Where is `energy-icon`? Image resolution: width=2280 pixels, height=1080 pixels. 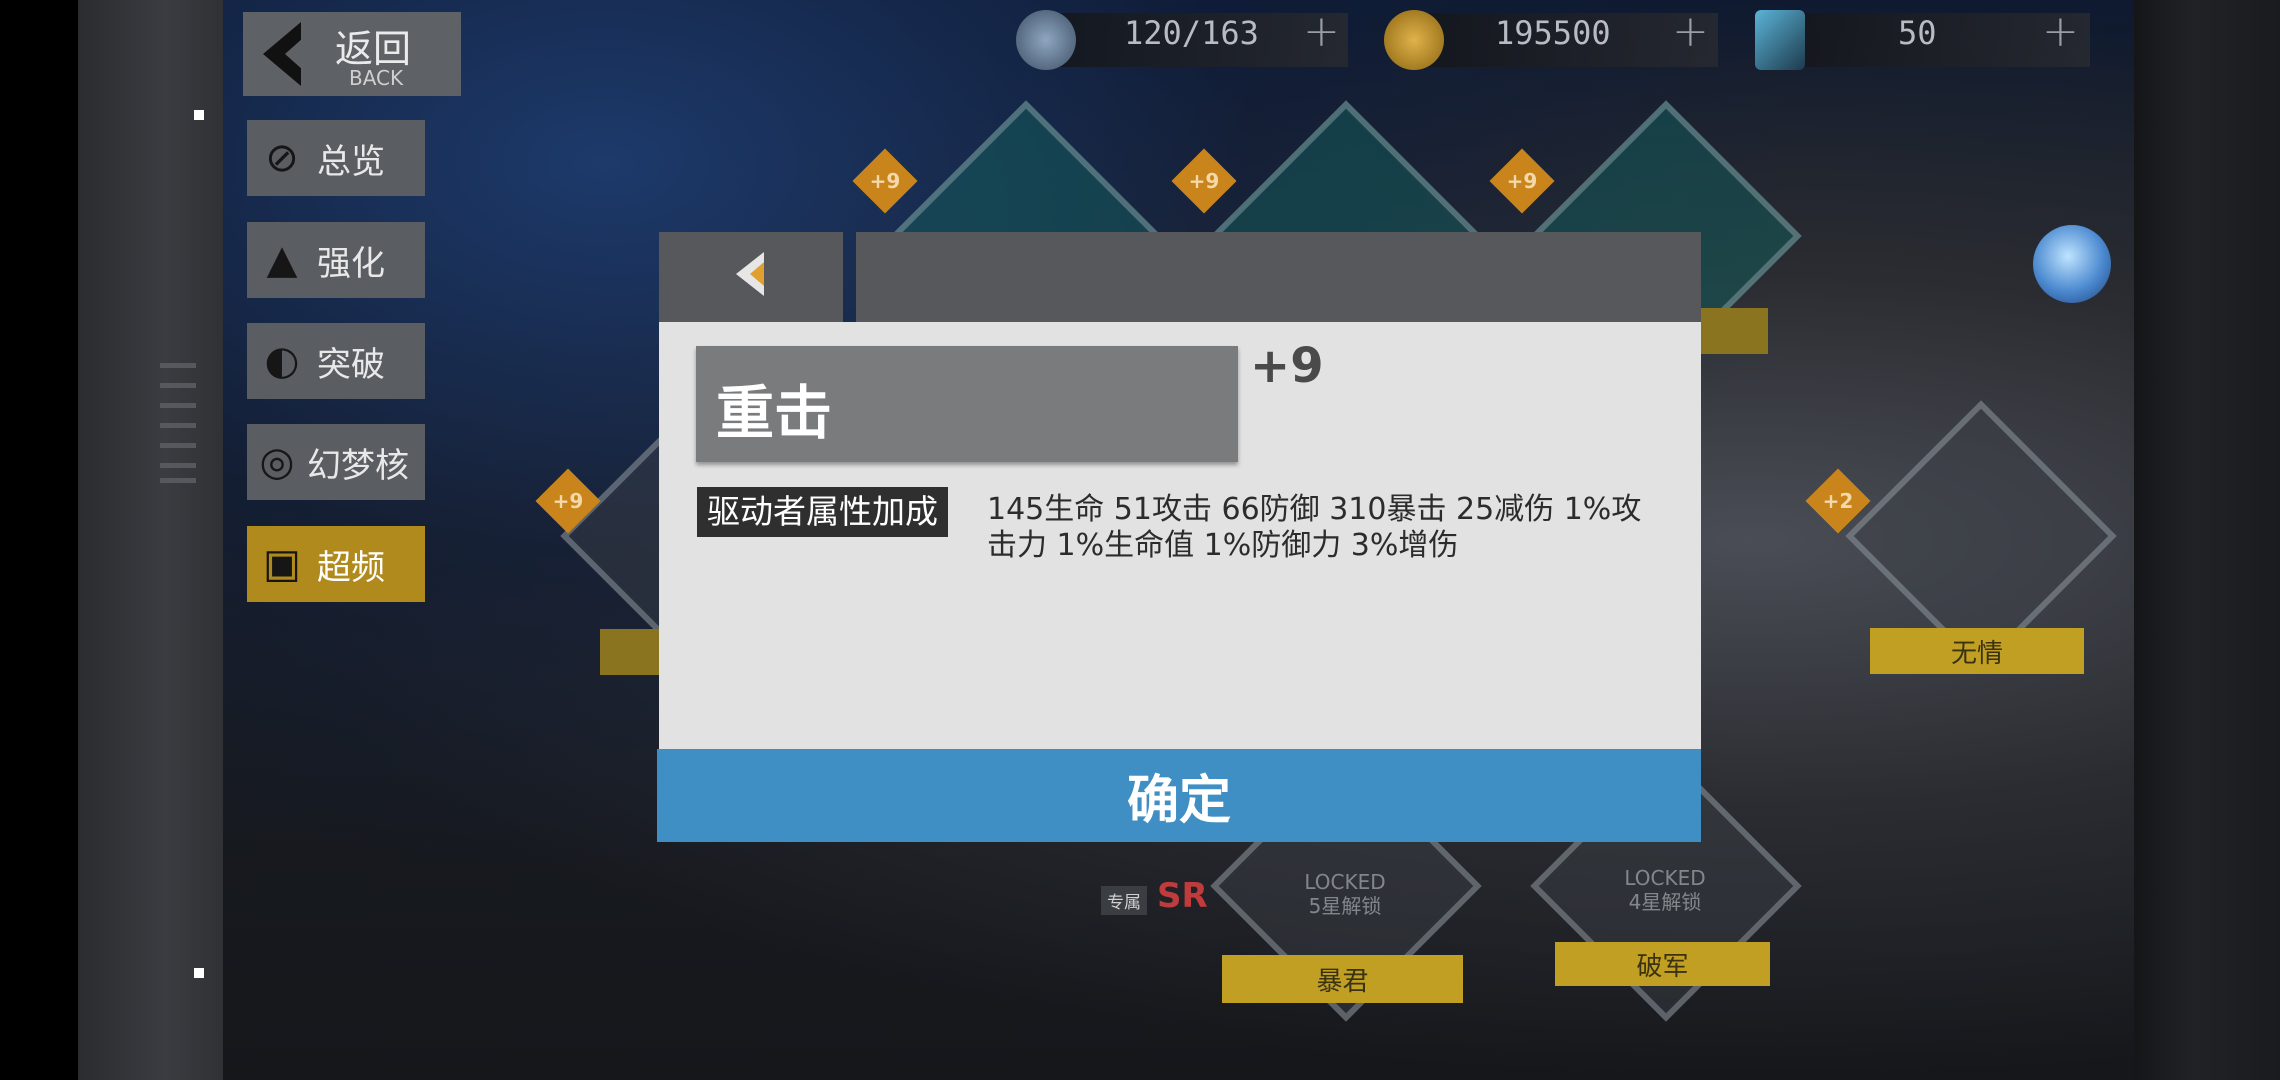
energy-icon is located at coordinates (1046, 40).